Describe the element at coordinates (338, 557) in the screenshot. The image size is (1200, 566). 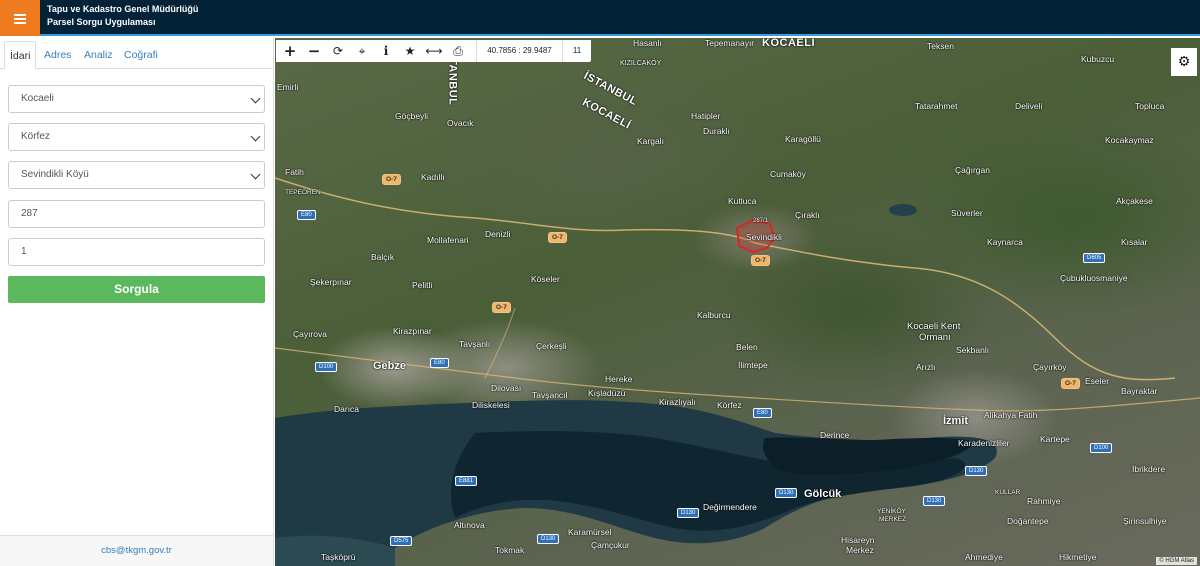
I see `map-label: Taşköprü` at that location.